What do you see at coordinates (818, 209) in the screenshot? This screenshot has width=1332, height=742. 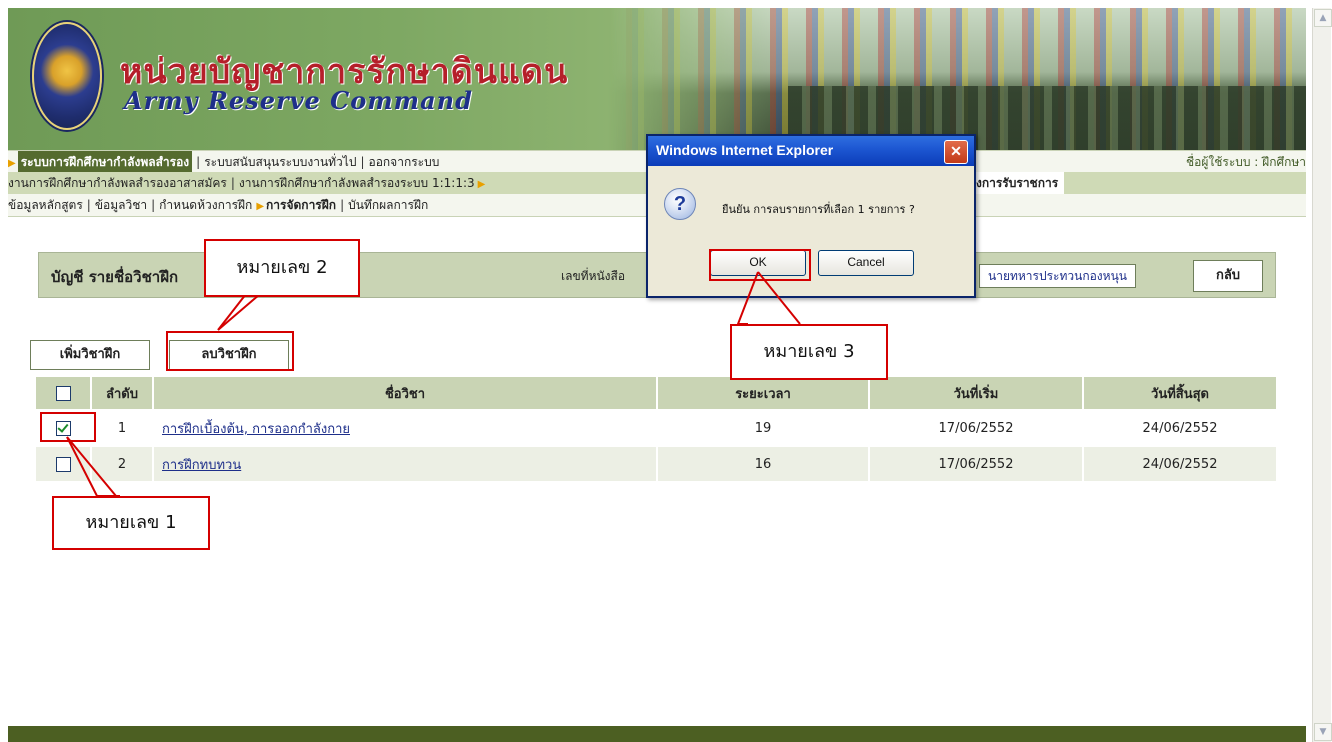 I see `dialog-message: ยืนยัน การลบรายการที่เลือก 1 รายการ ?` at bounding box center [818, 209].